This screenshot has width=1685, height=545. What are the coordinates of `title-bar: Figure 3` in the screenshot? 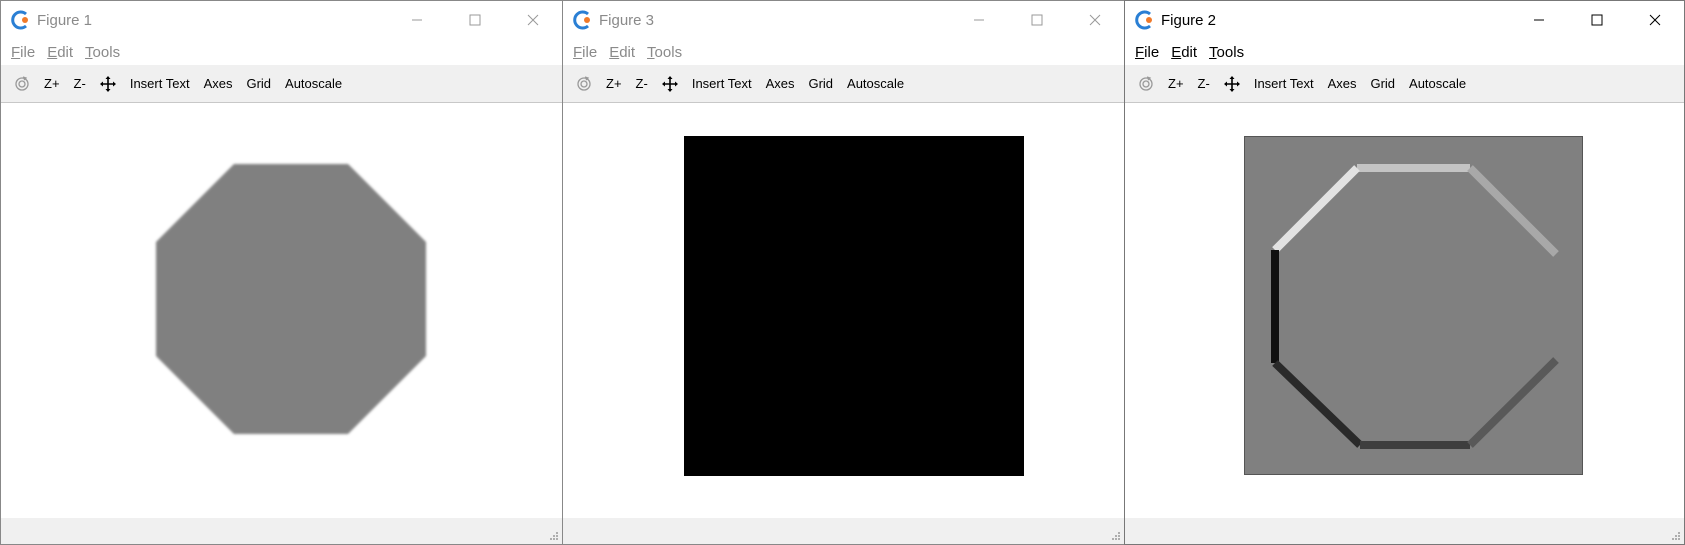 It's located at (843, 20).